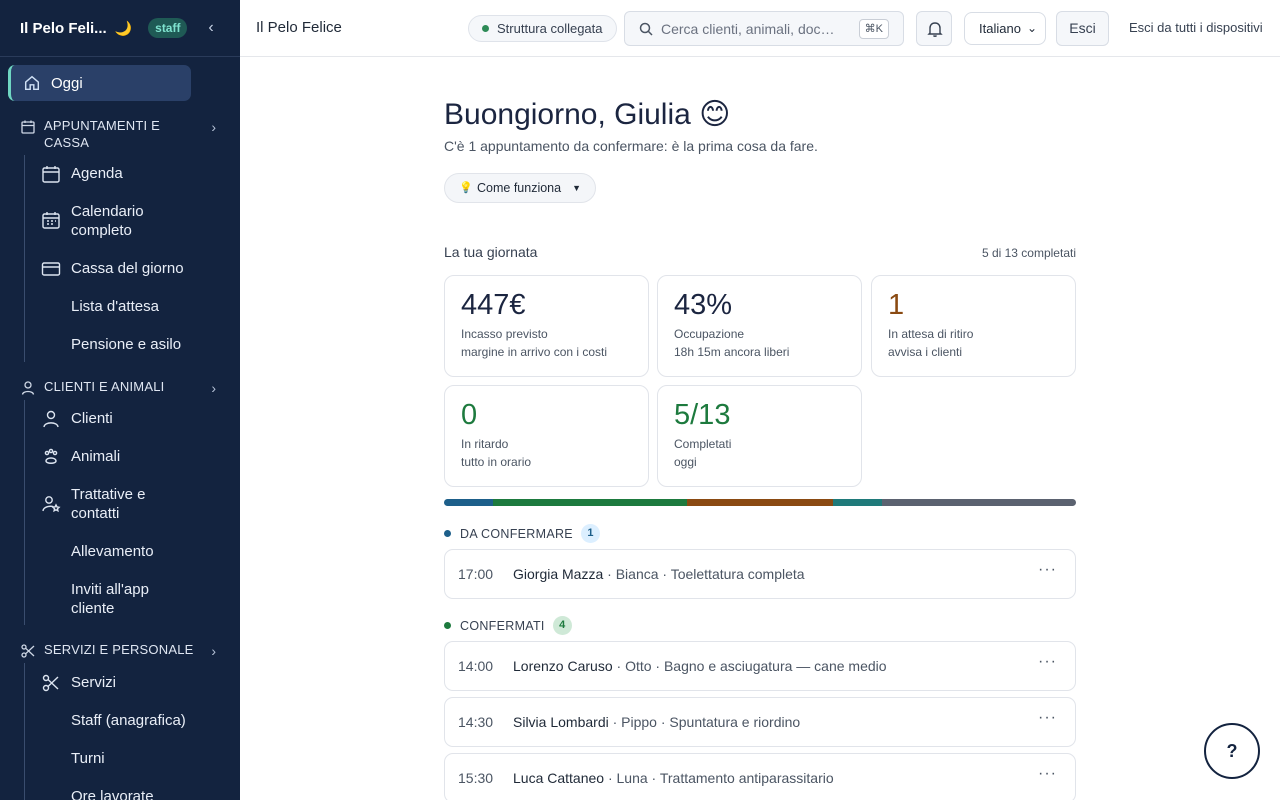 The image size is (1280, 800). What do you see at coordinates (759, 326) in the screenshot?
I see `stat-card-occupancy: 43% Occupazione 18h 15m ancora liberi` at bounding box center [759, 326].